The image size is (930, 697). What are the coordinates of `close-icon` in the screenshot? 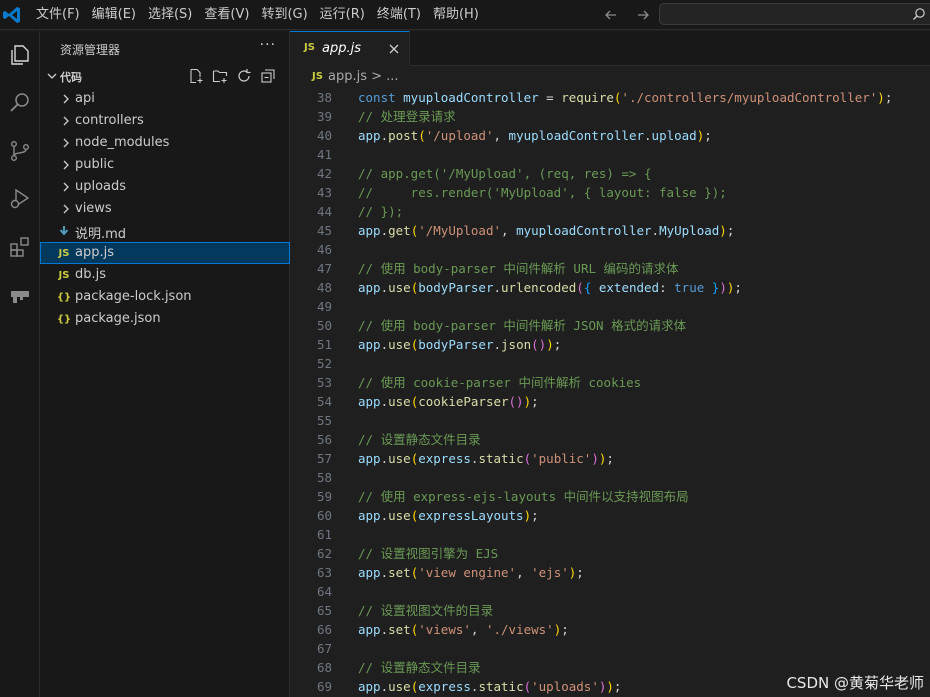 It's located at (394, 51).